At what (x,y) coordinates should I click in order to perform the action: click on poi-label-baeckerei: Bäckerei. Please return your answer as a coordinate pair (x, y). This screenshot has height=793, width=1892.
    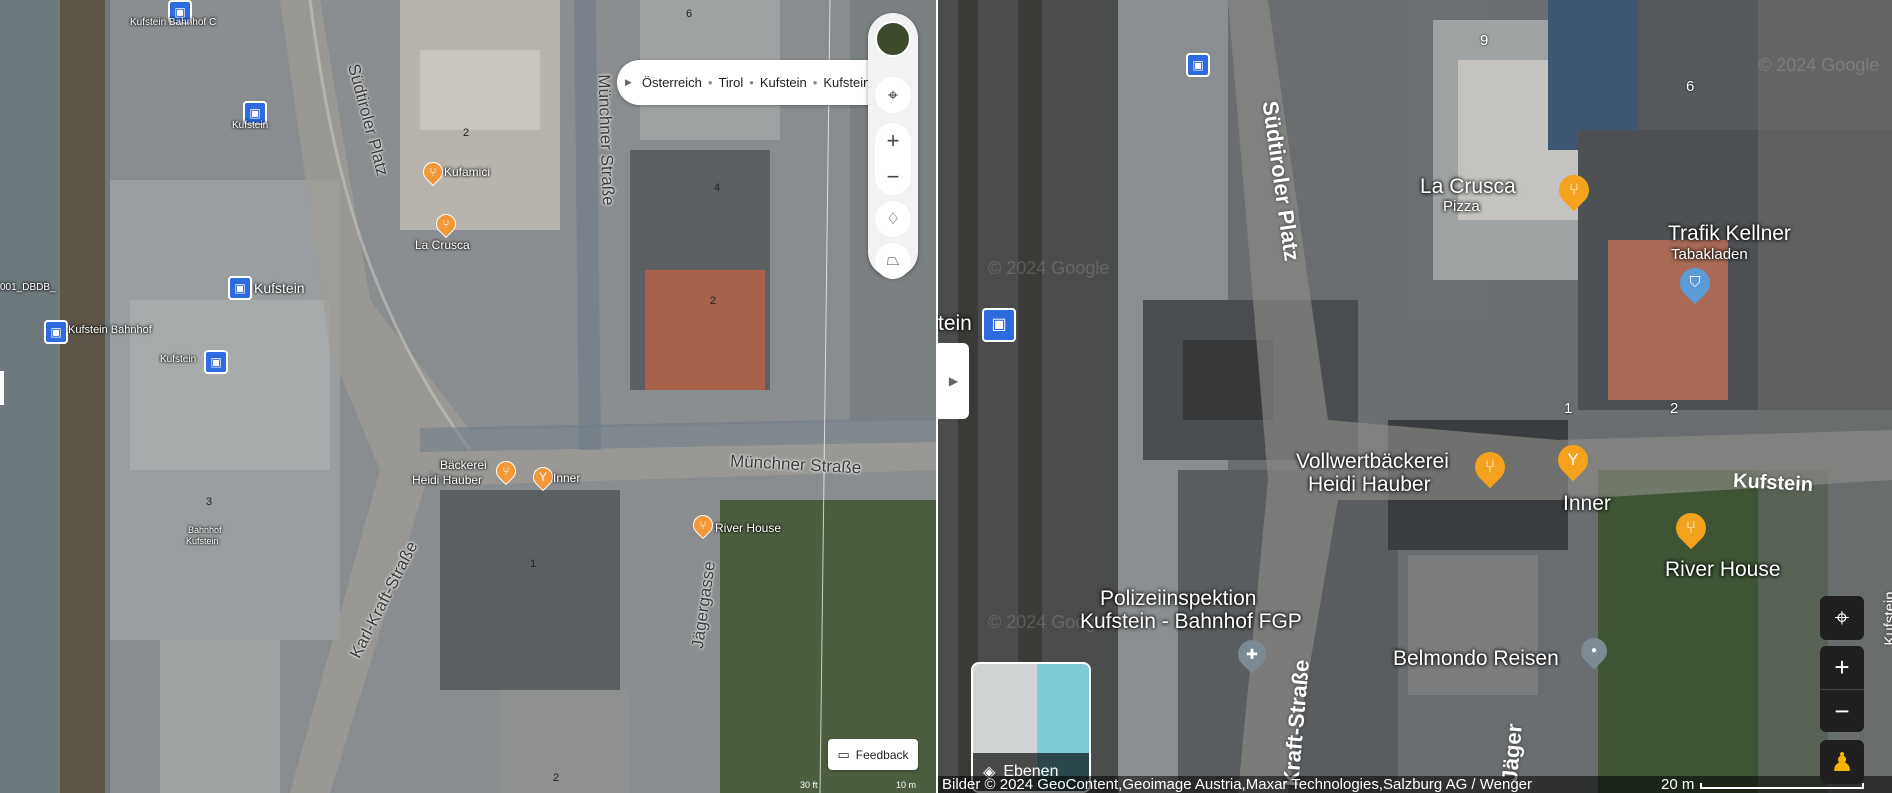
    Looking at the image, I should click on (463, 465).